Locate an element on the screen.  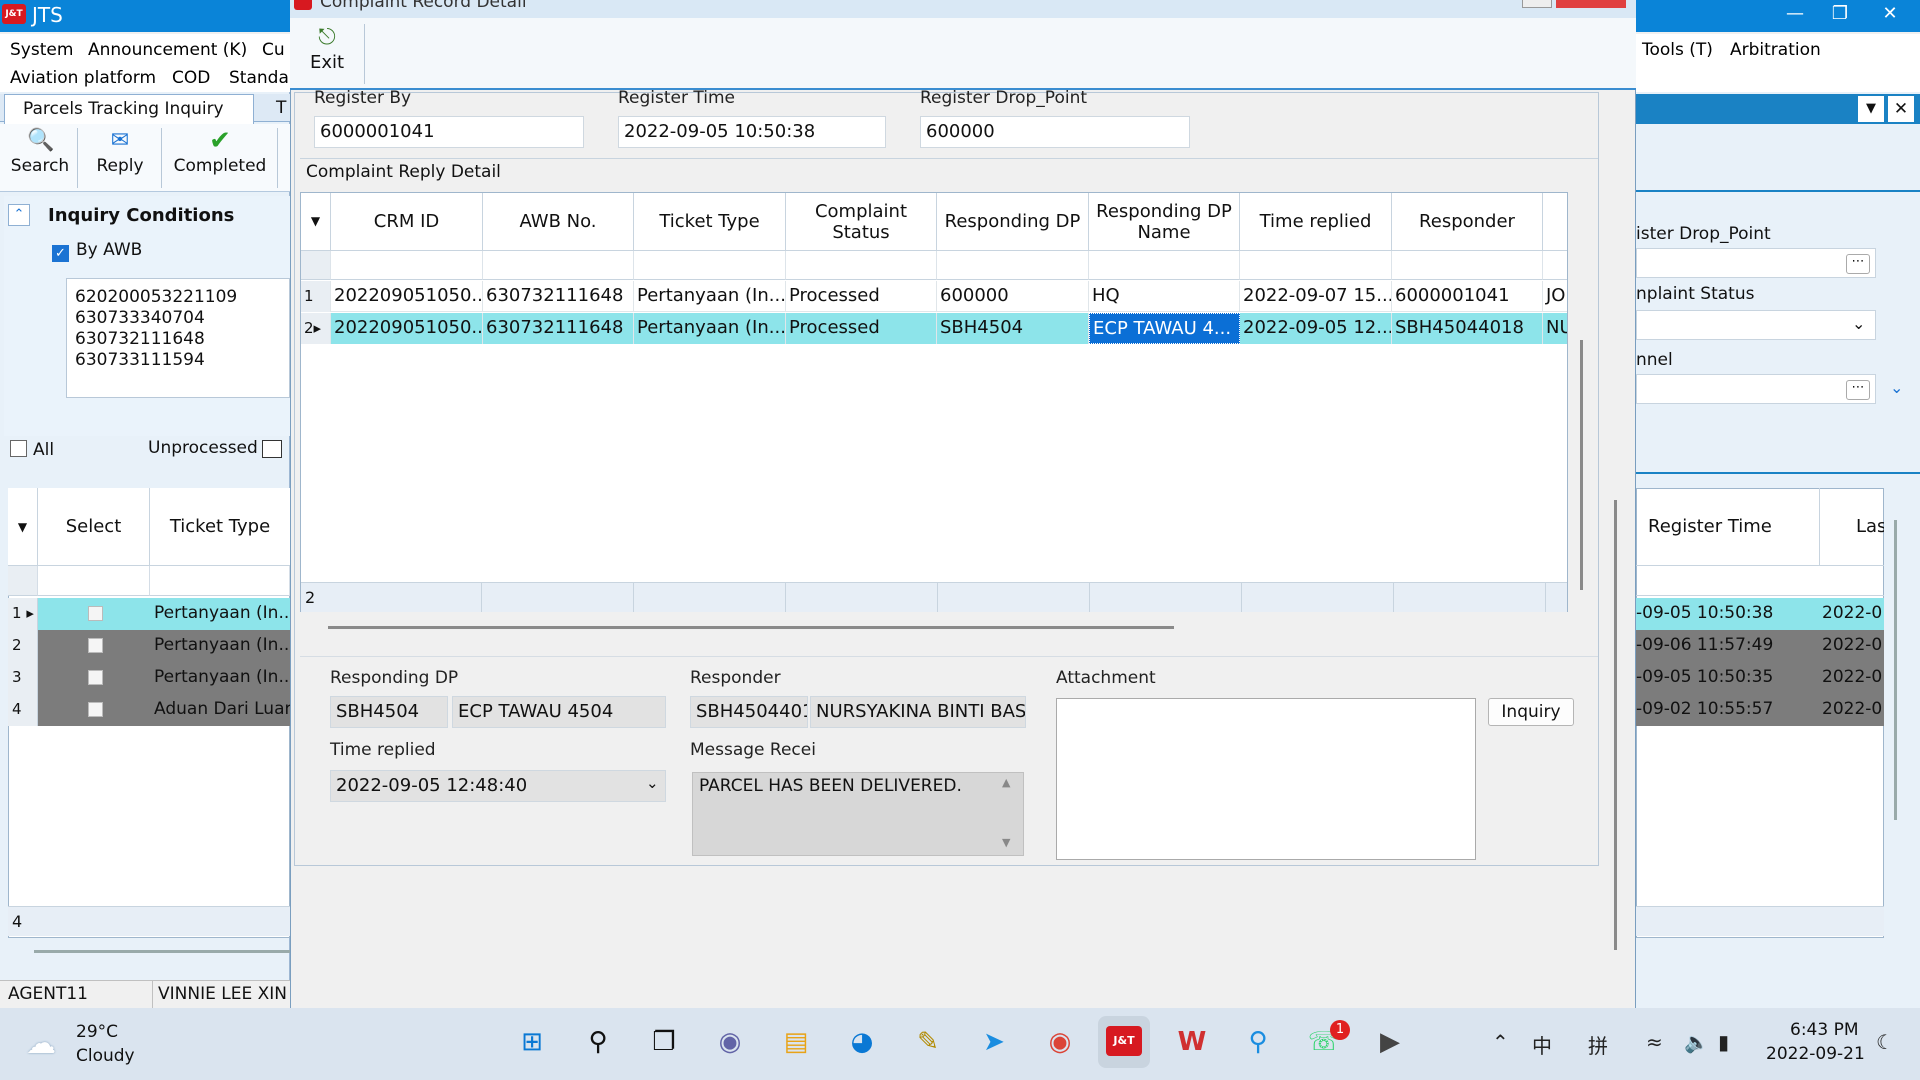
search-icon: ⚲ is located at coordinates (598, 1042).